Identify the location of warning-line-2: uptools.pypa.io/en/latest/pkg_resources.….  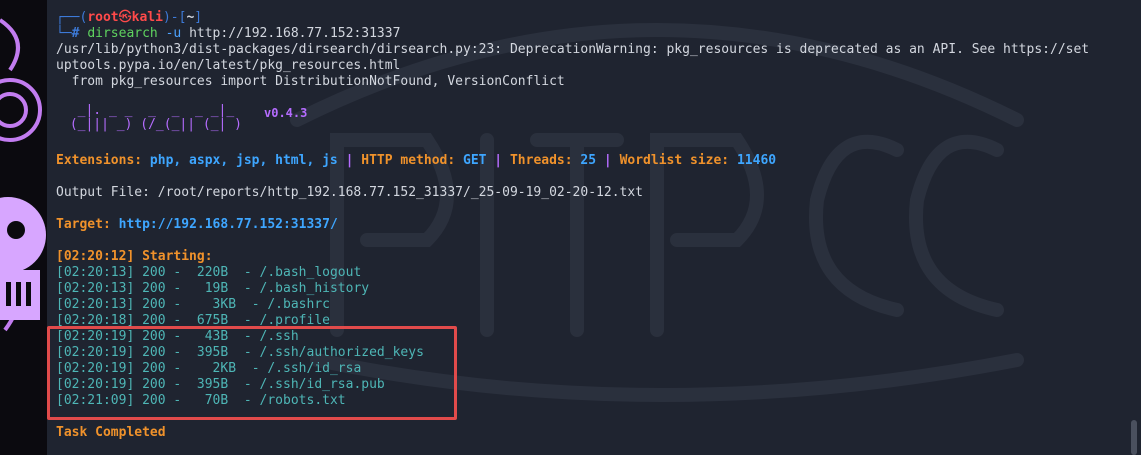
(228, 65).